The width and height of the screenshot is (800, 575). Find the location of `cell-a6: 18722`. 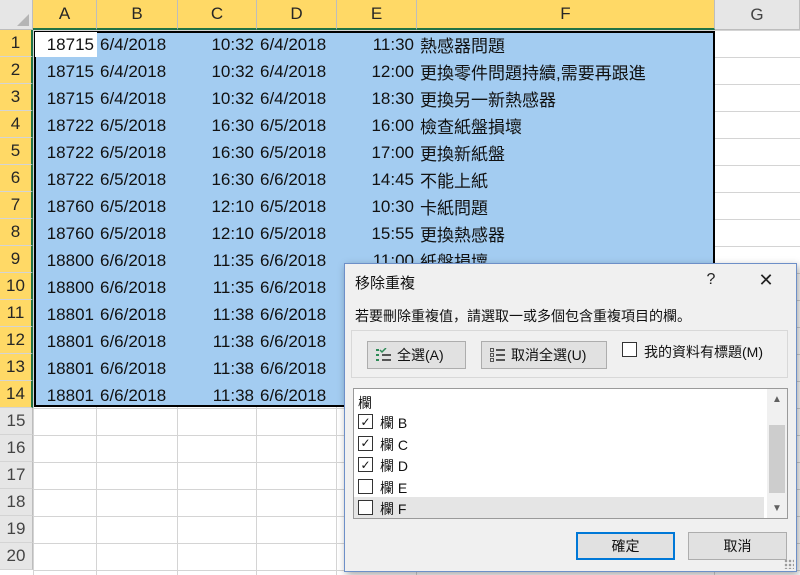

cell-a6: 18722 is located at coordinates (65, 179).